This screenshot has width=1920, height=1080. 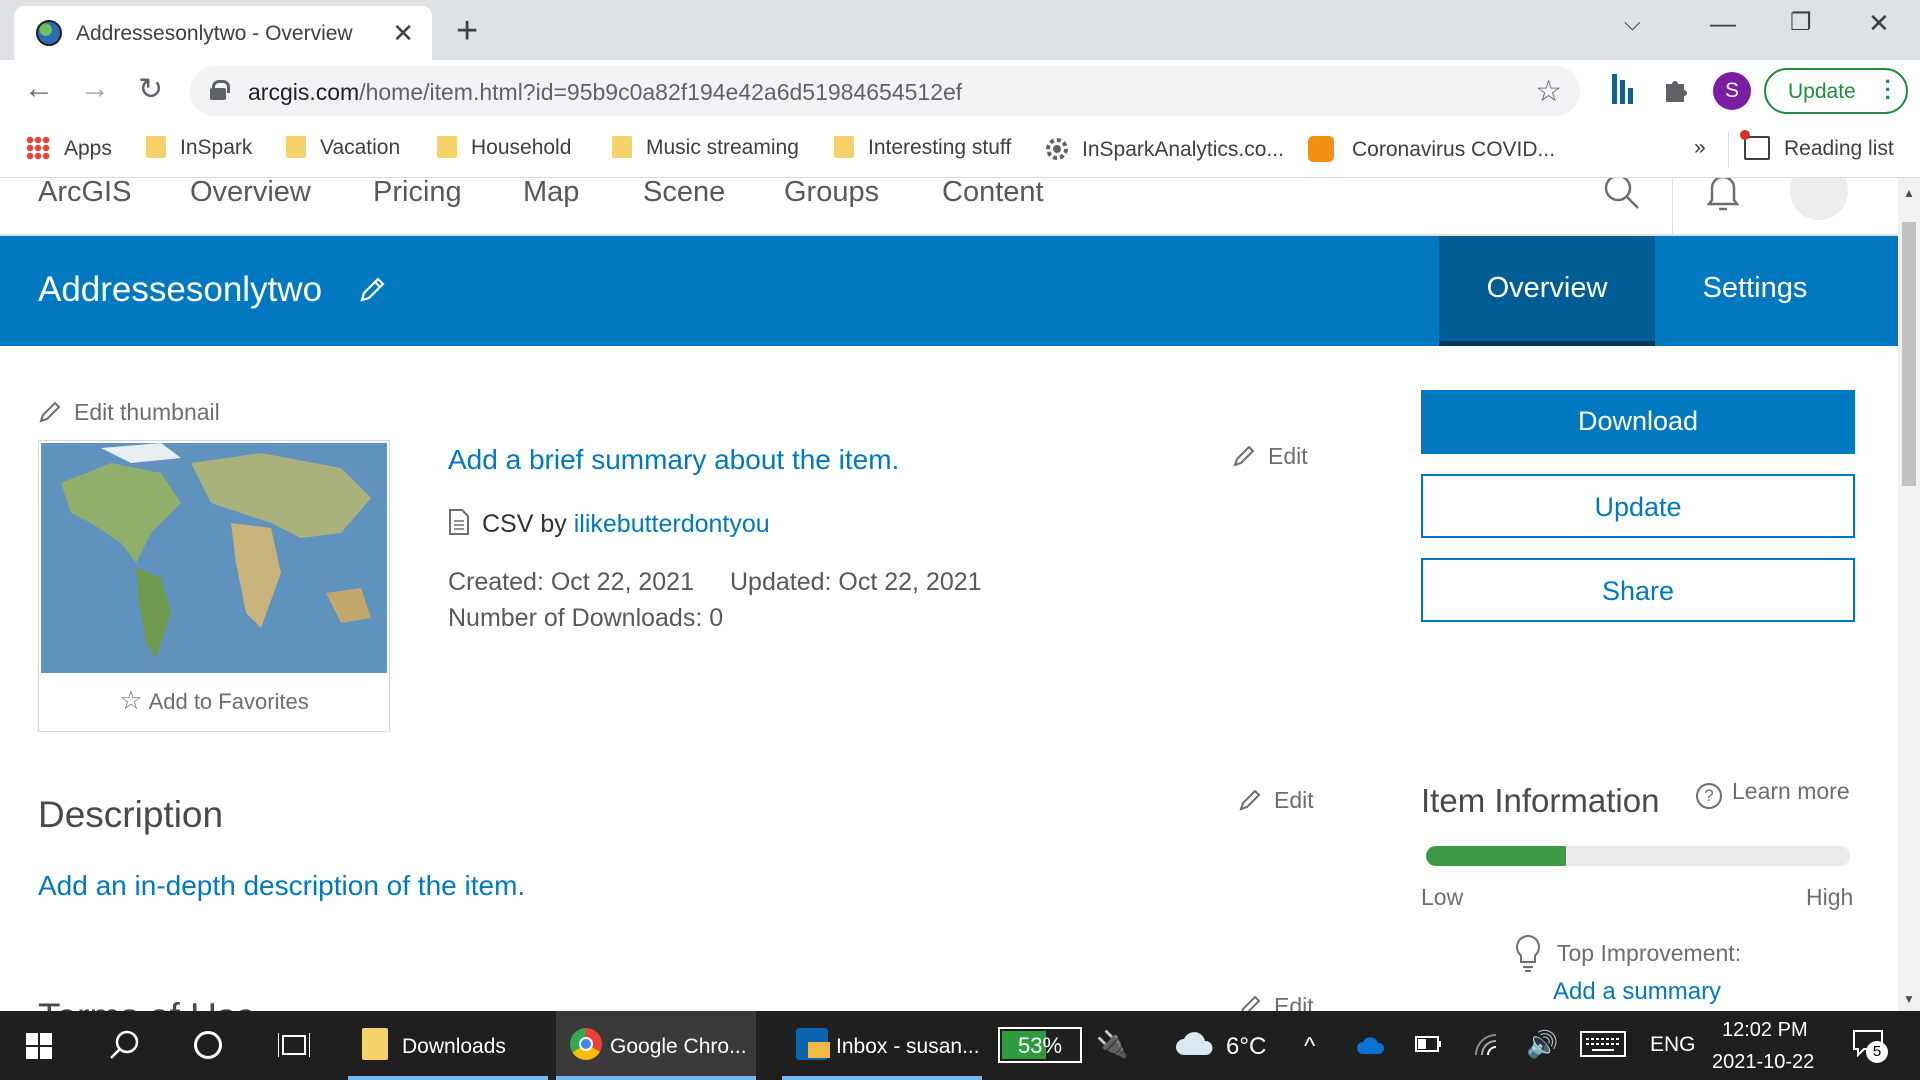 What do you see at coordinates (448, 1045) in the screenshot?
I see `taskbar-app-downloads: Downloads` at bounding box center [448, 1045].